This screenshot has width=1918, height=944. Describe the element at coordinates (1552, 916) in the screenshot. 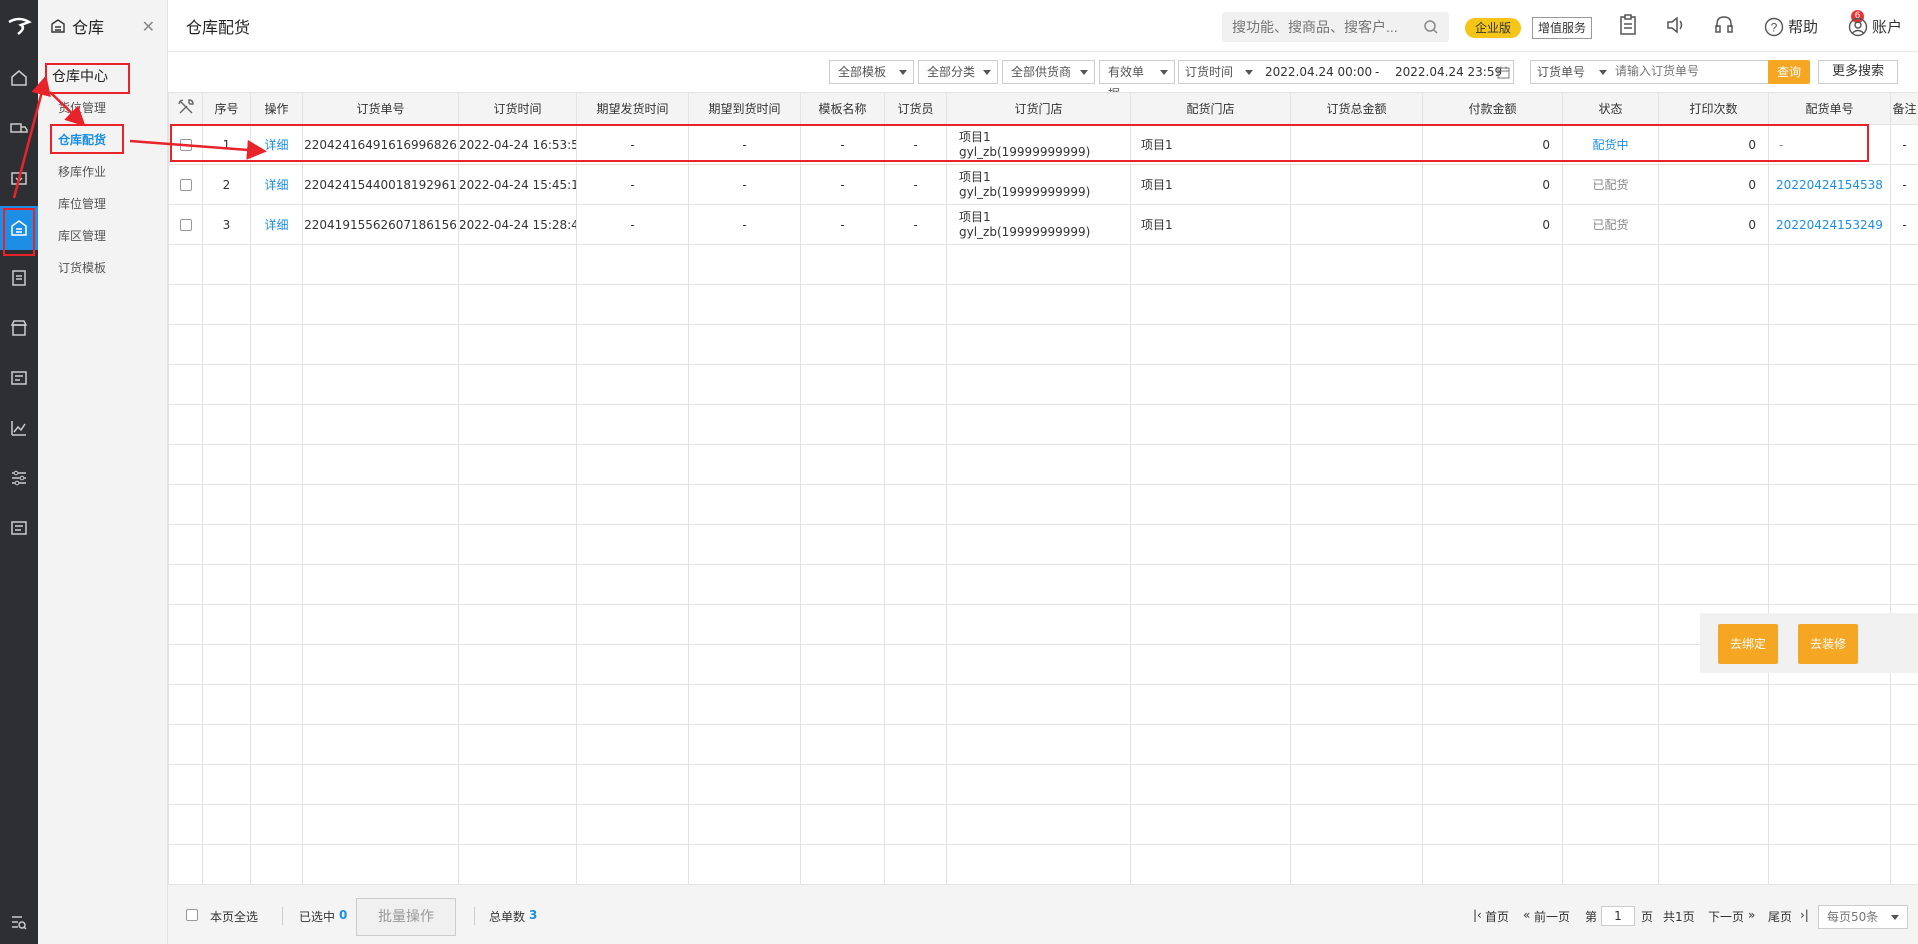

I see `prev-page-link: 前一页` at that location.